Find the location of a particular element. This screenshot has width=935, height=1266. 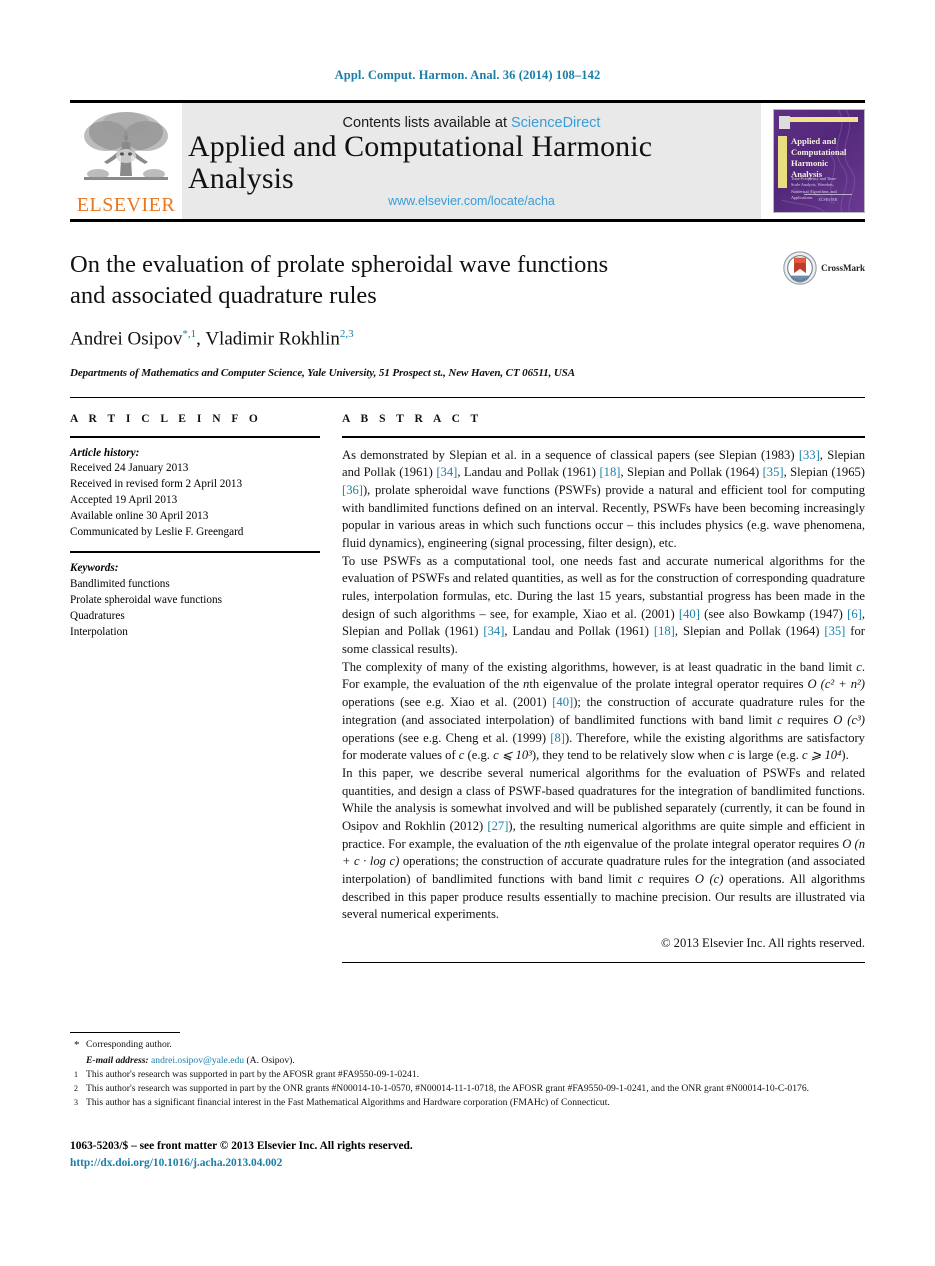

footnote-corresponding: * Corresponding author. is located at coordinates (467, 1046).